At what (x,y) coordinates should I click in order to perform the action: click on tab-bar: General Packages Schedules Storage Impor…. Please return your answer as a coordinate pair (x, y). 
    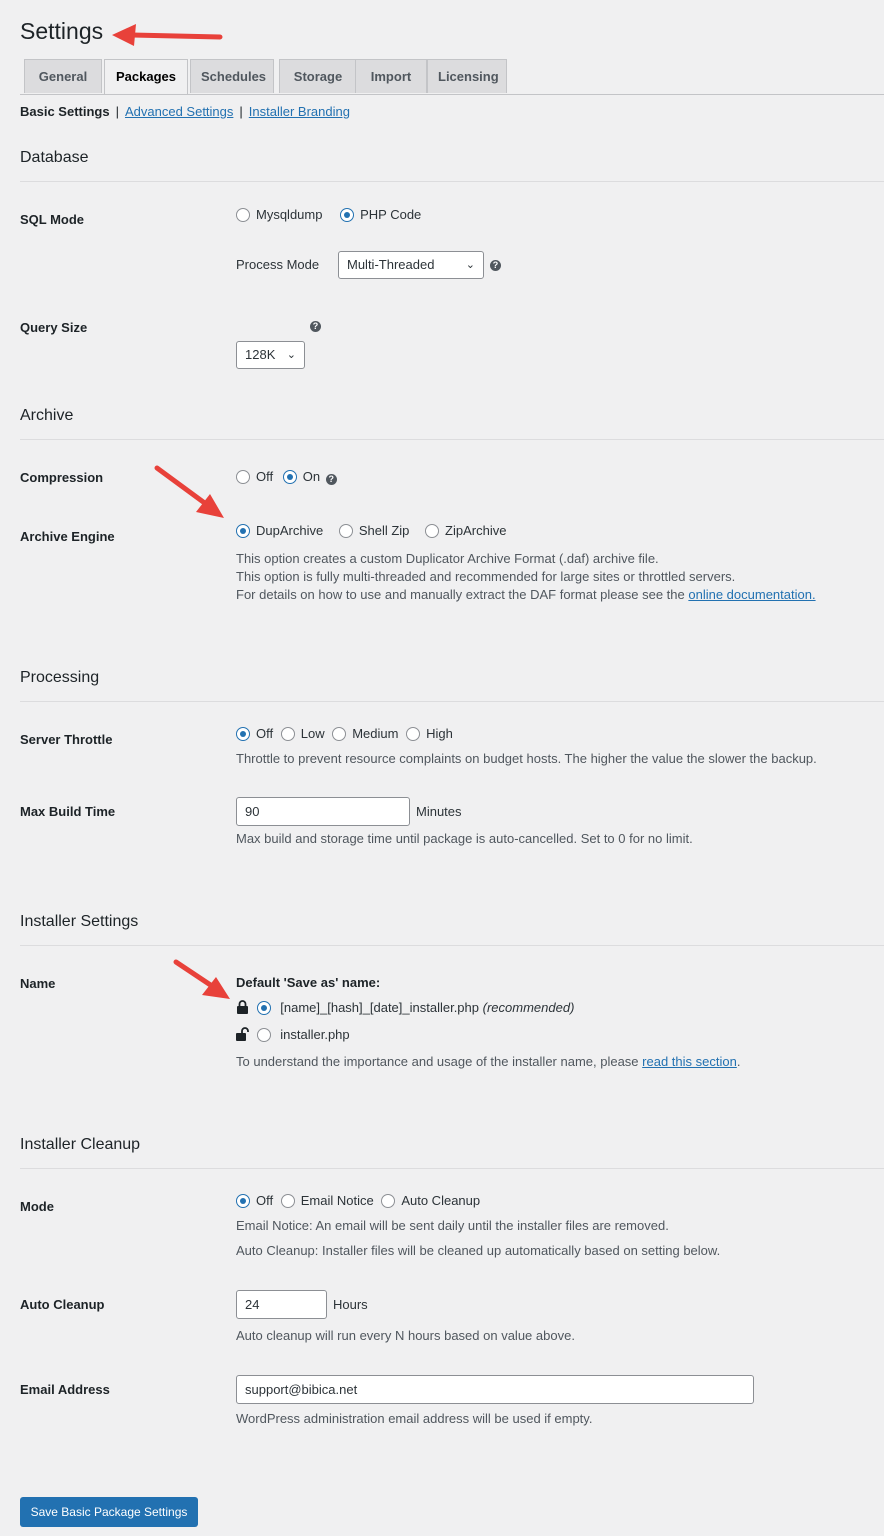
    Looking at the image, I should click on (452, 77).